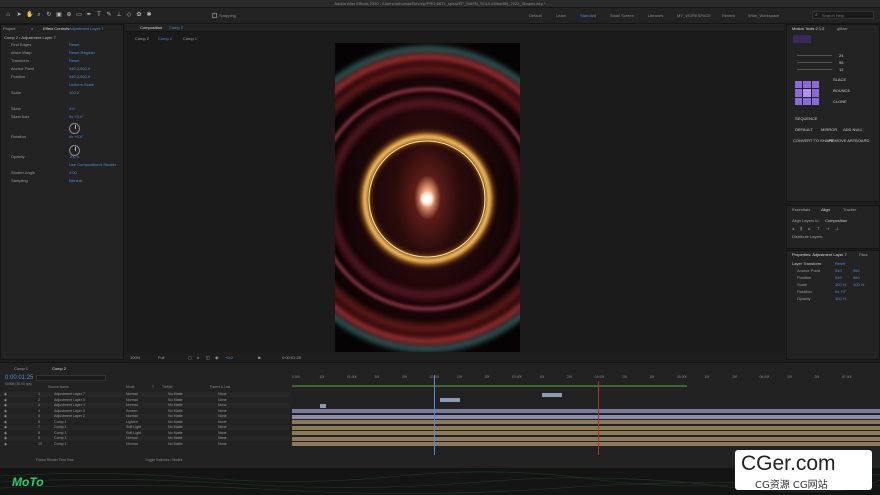  Describe the element at coordinates (728, 15) in the screenshot. I see `workspace-review: Review` at that location.